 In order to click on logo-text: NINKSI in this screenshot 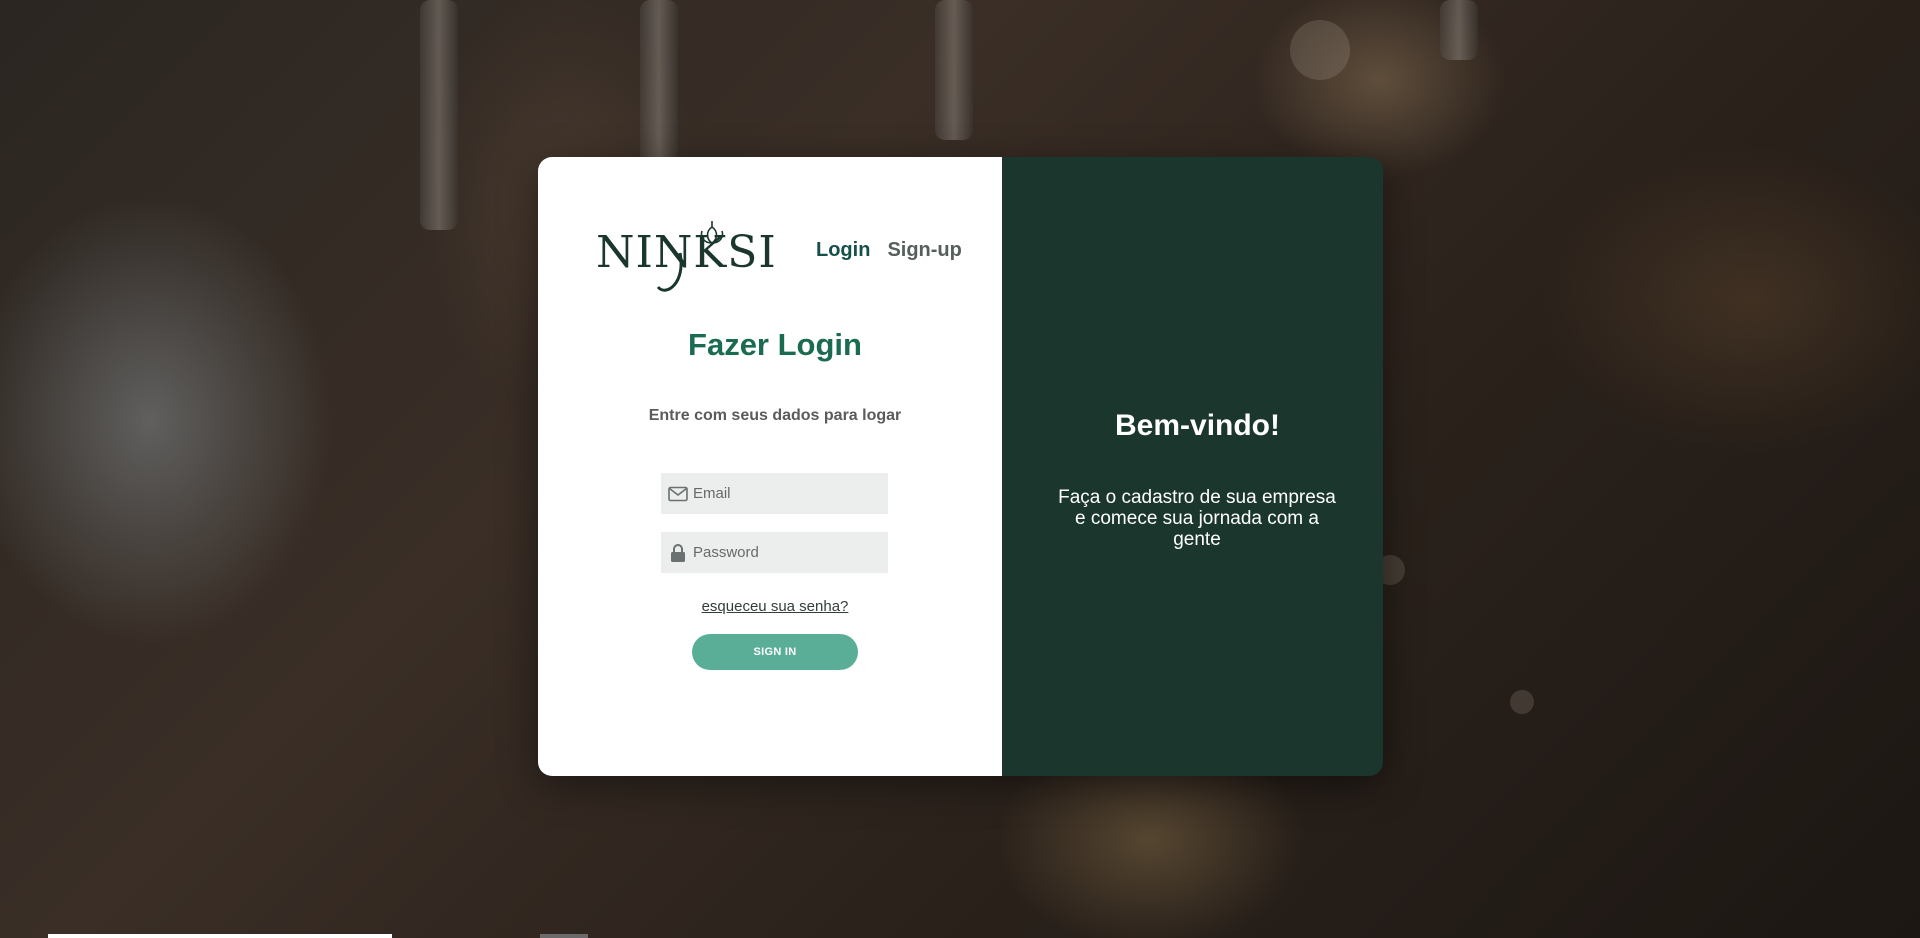, I will do `click(686, 252)`.